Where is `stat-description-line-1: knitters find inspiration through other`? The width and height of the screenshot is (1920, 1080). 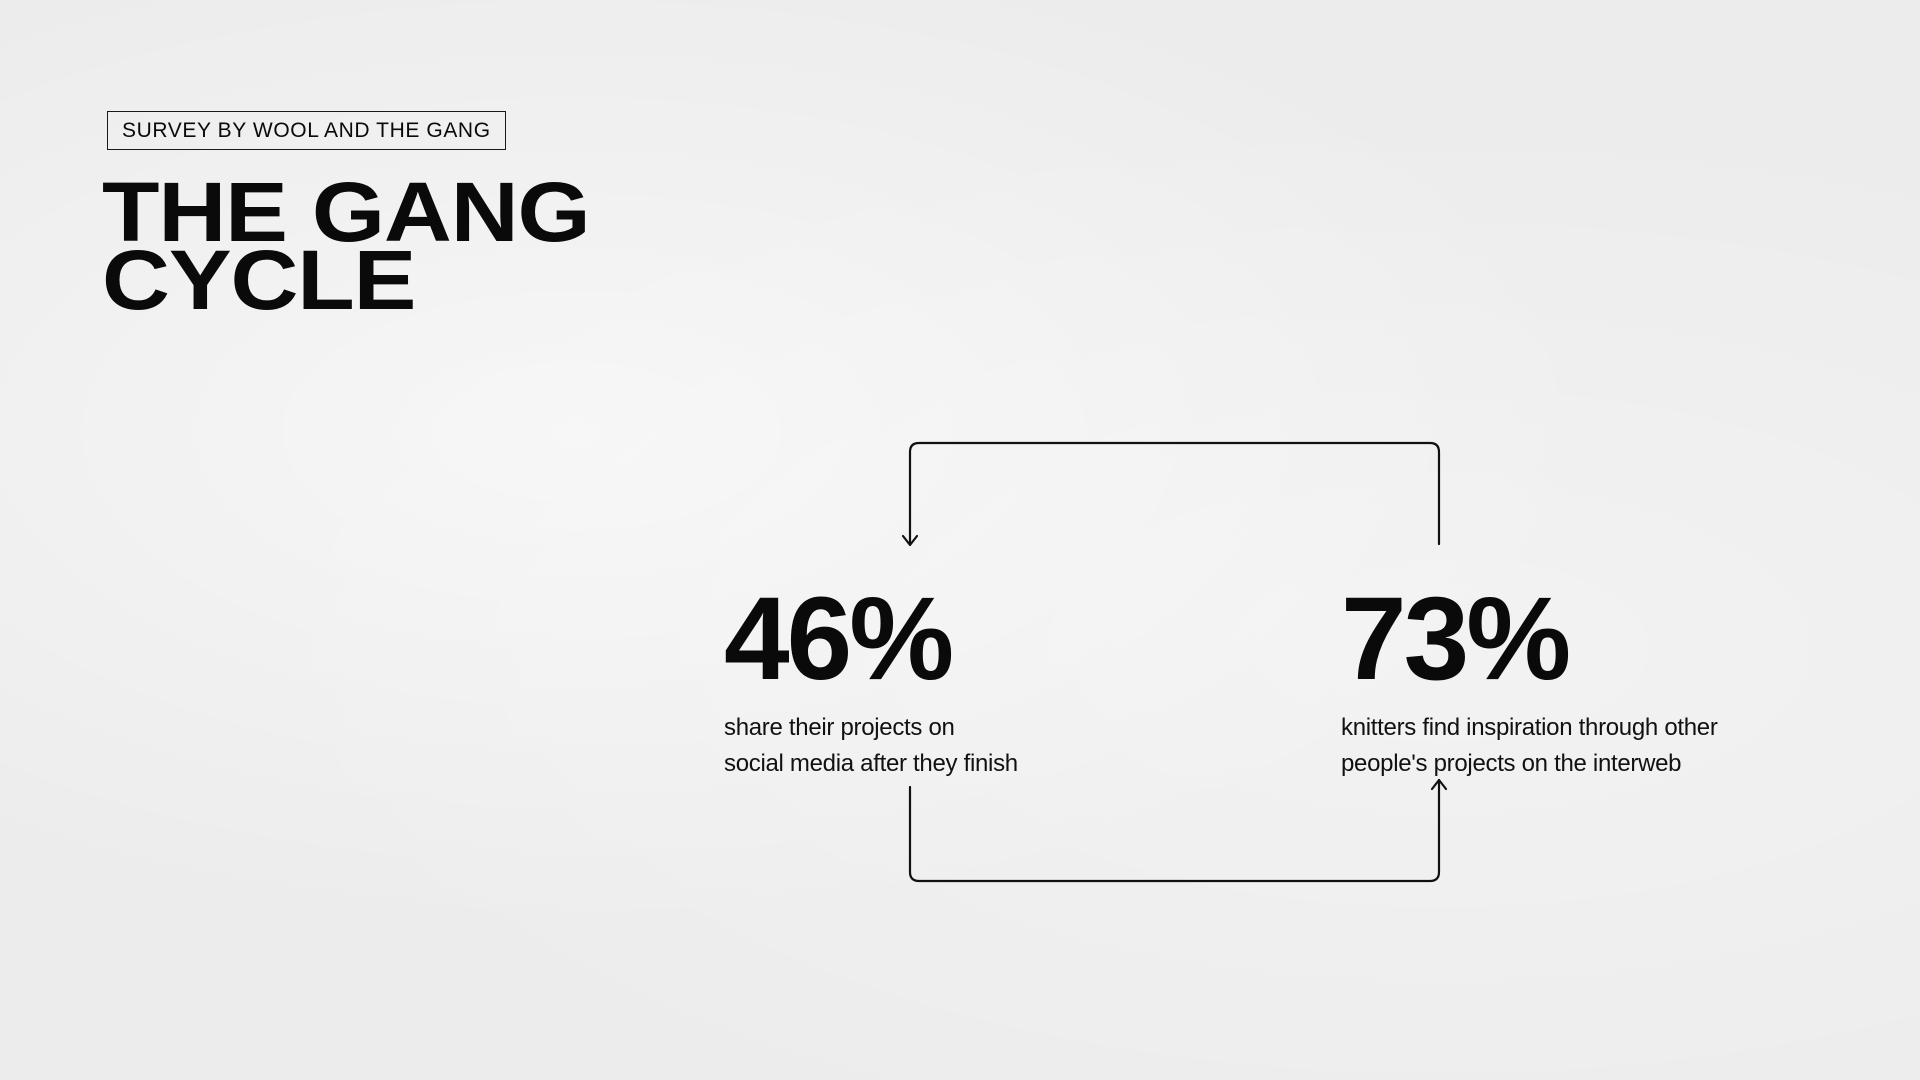
stat-description-line-1: knitters find inspiration through other is located at coordinates (1529, 727).